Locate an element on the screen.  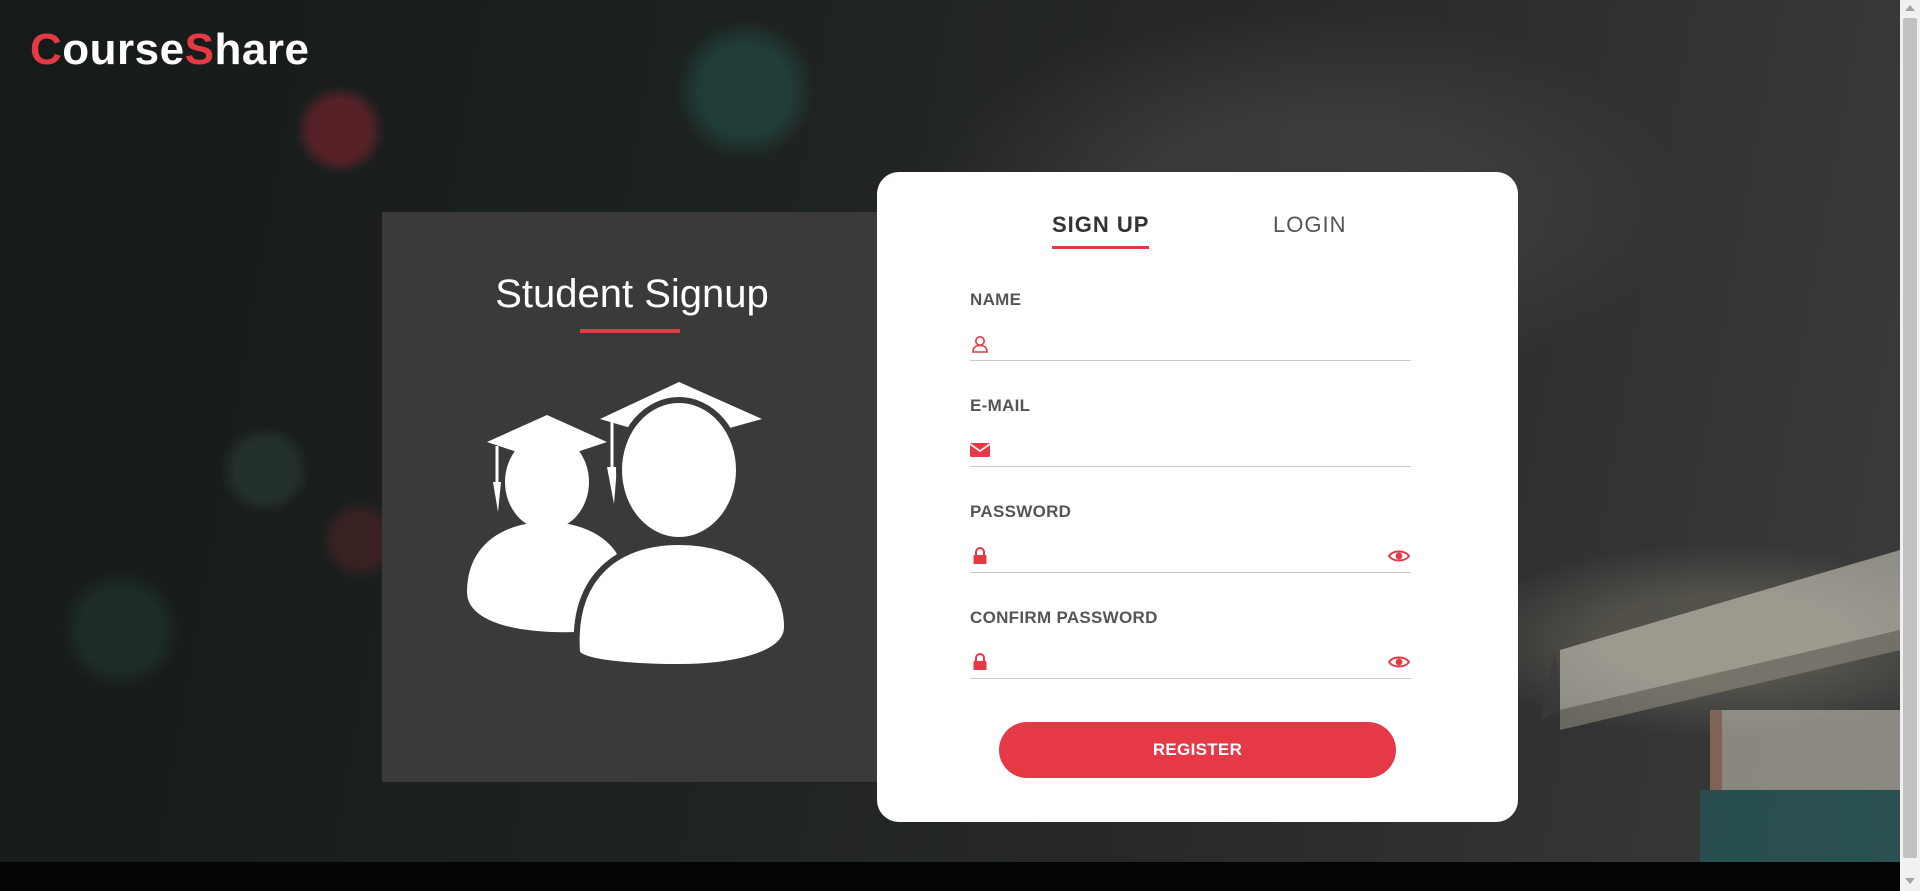
auth-tabs: SIGN UP LOGIN is located at coordinates (1197, 237).